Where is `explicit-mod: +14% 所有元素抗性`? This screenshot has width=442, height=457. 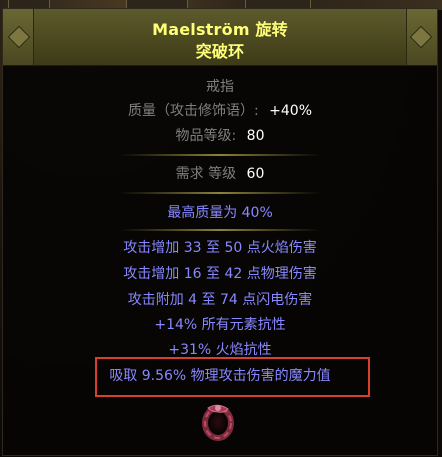 explicit-mod: +14% 所有元素抗性 is located at coordinates (220, 325).